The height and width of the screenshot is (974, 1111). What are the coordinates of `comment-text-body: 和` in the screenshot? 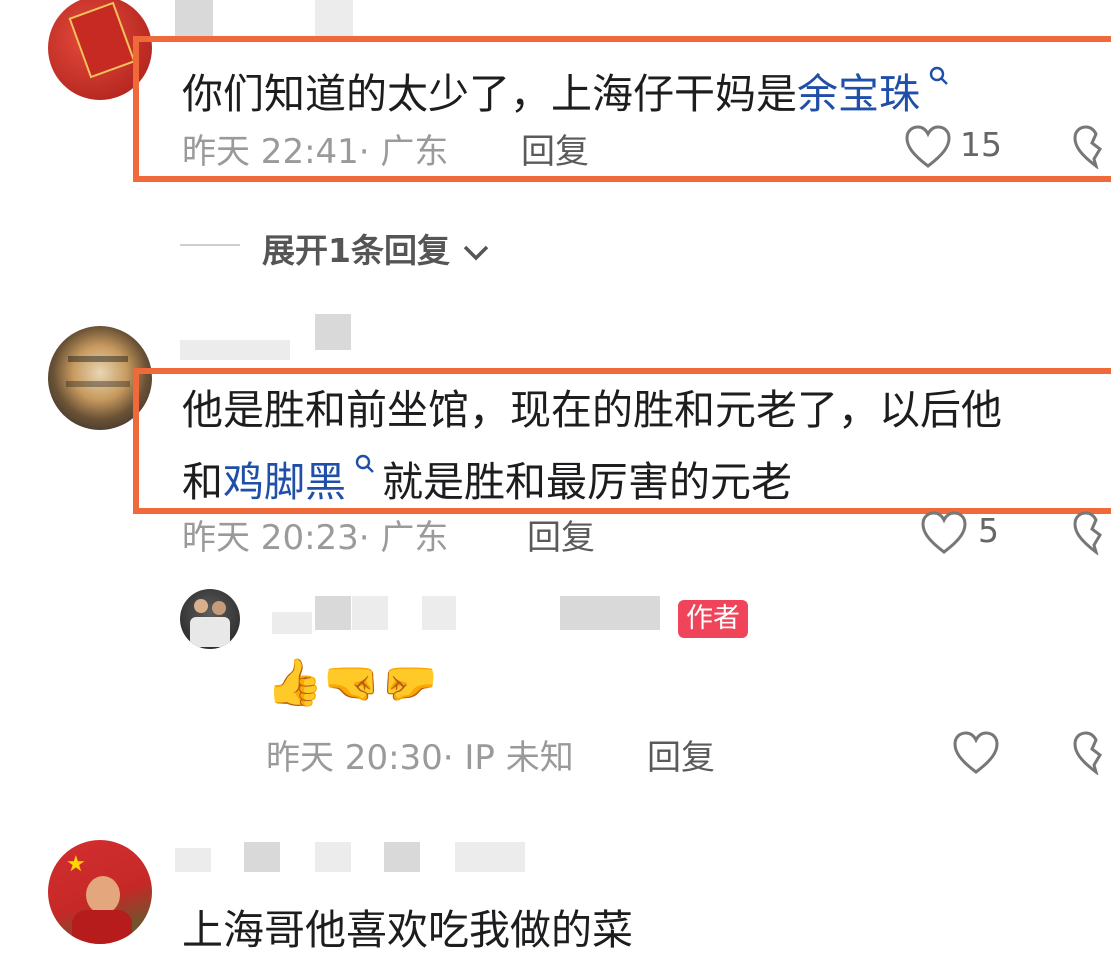 It's located at (202, 482).